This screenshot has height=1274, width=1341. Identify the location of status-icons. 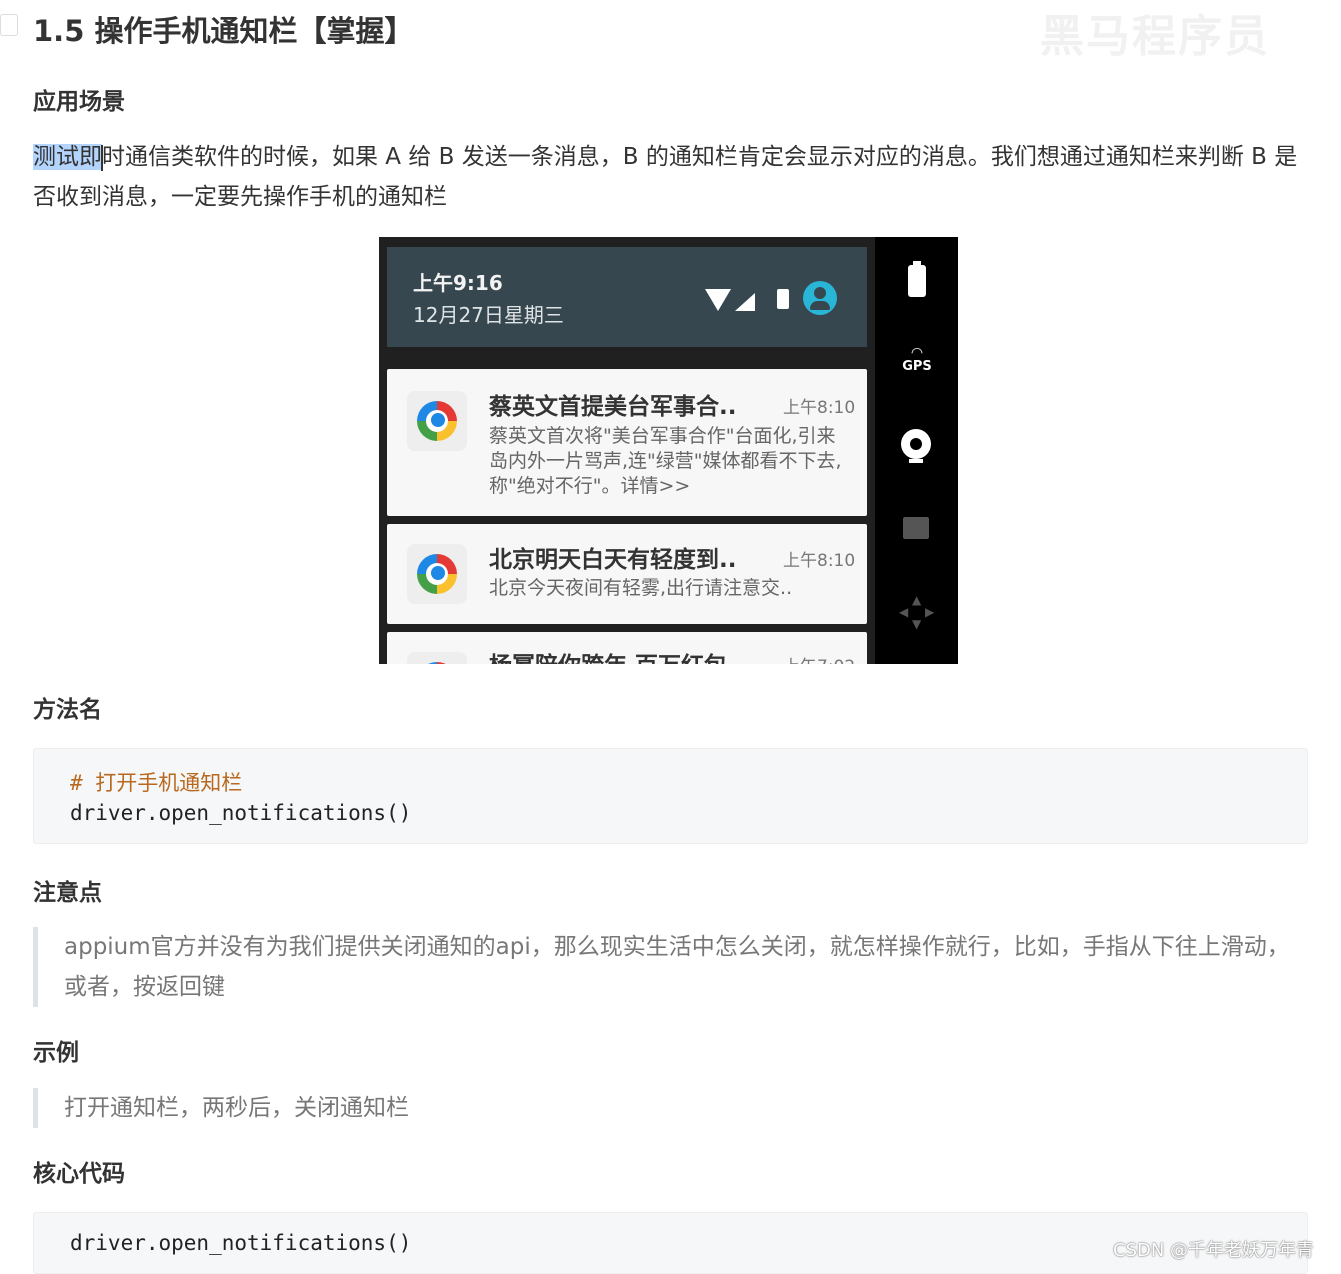
(747, 300).